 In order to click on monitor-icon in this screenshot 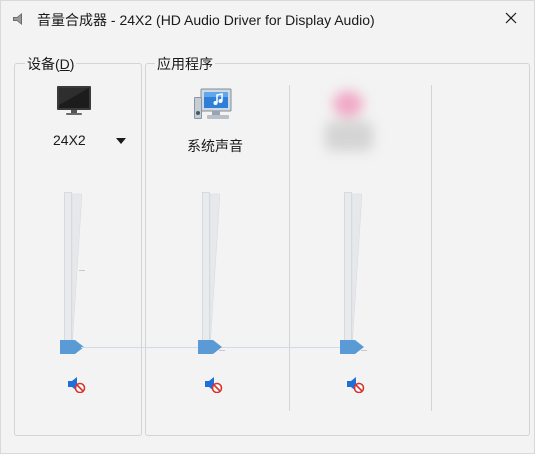, I will do `click(74, 103)`.